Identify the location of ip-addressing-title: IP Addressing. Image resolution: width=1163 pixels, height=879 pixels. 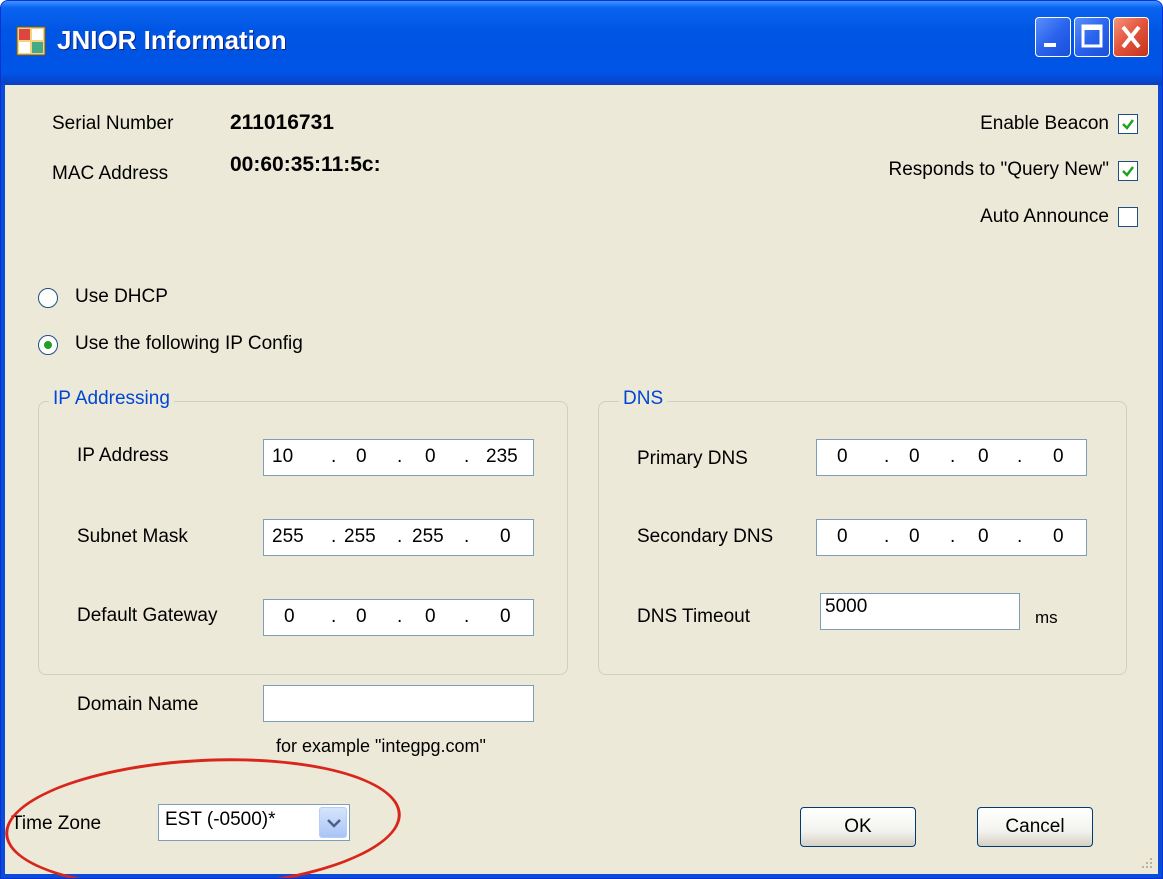
(111, 399).